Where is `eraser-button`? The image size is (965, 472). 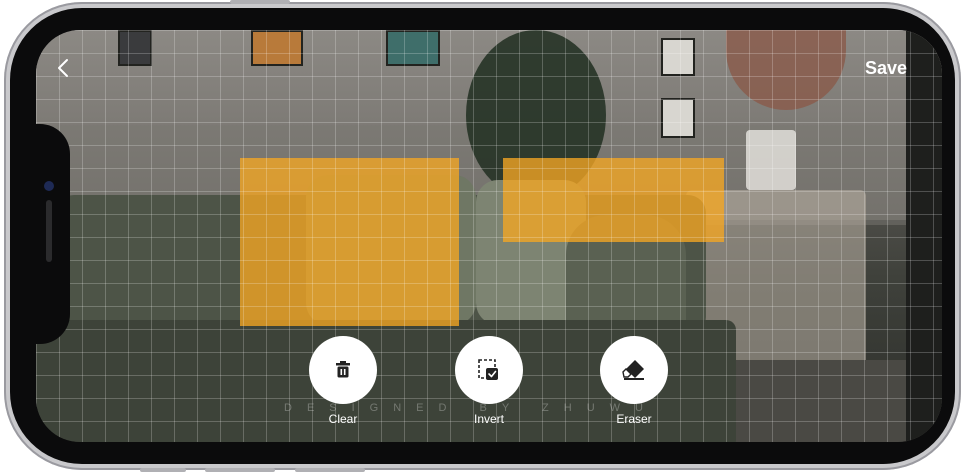
eraser-button is located at coordinates (634, 370).